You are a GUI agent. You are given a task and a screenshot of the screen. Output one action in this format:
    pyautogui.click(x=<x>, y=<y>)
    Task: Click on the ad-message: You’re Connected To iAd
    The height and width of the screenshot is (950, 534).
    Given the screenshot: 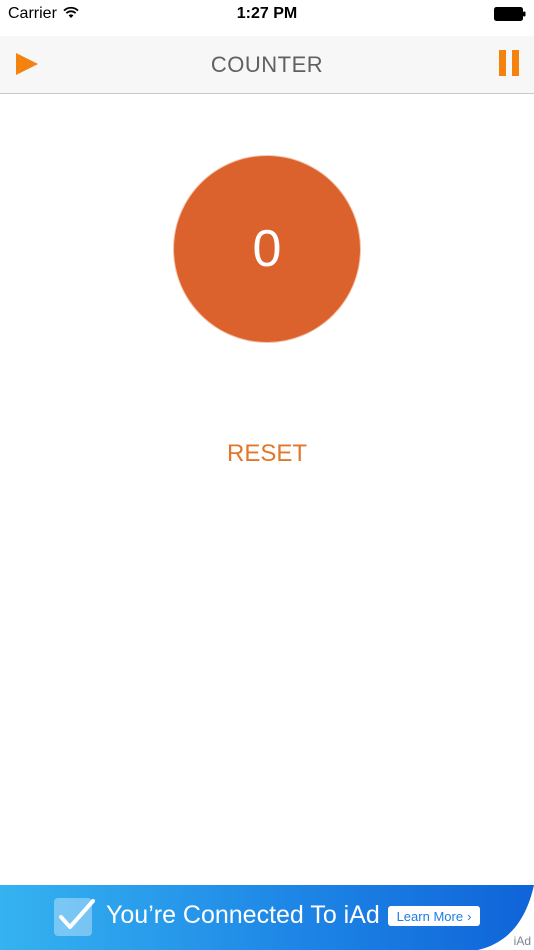 What is the action you would take?
    pyautogui.click(x=243, y=915)
    